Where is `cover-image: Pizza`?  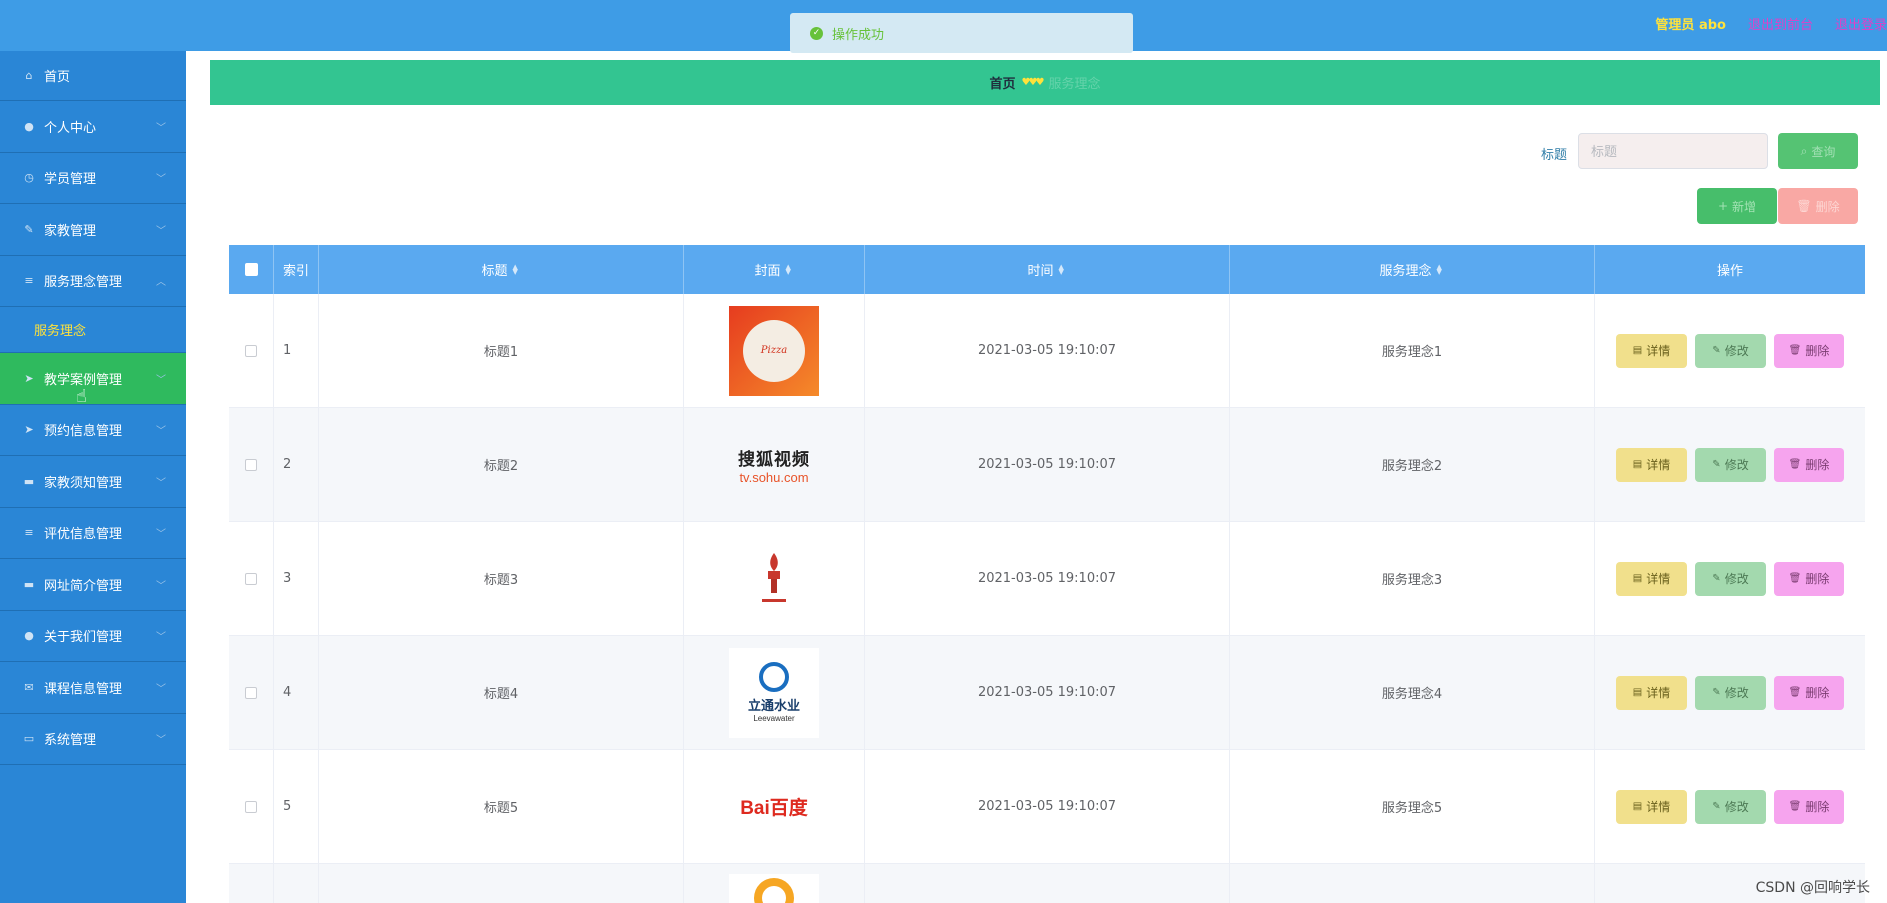
cover-image: Pizza is located at coordinates (774, 350).